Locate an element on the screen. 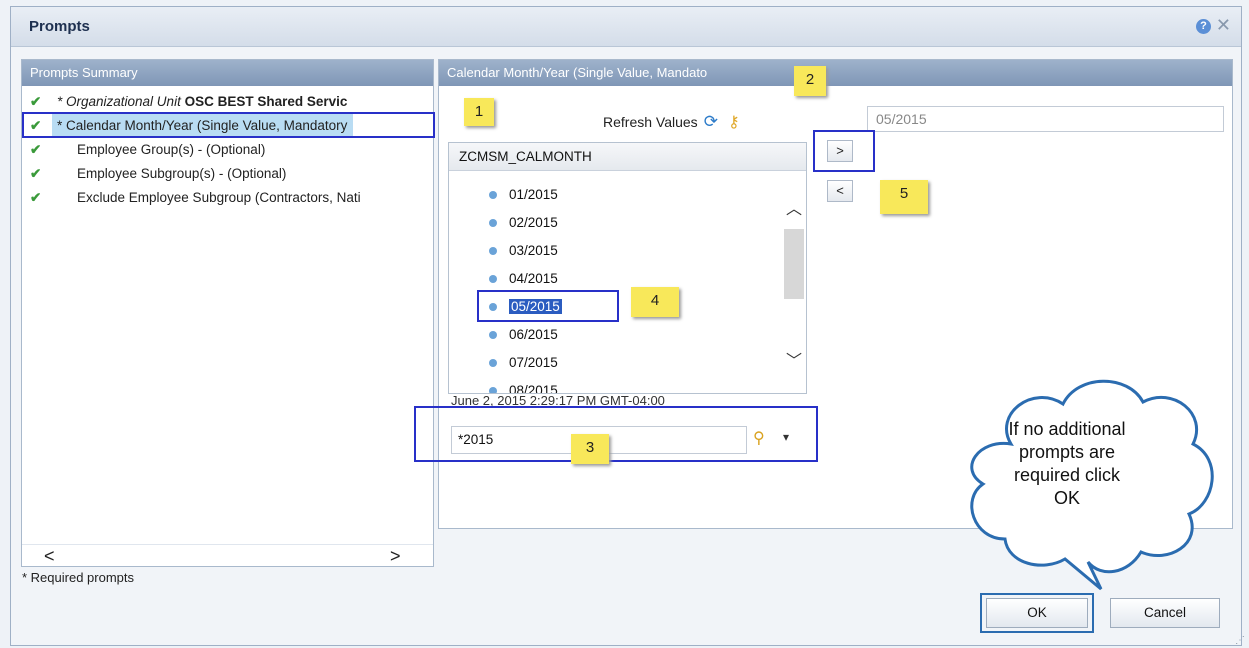 This screenshot has height=648, width=1249. highlight-box-selected-value is located at coordinates (548, 306).